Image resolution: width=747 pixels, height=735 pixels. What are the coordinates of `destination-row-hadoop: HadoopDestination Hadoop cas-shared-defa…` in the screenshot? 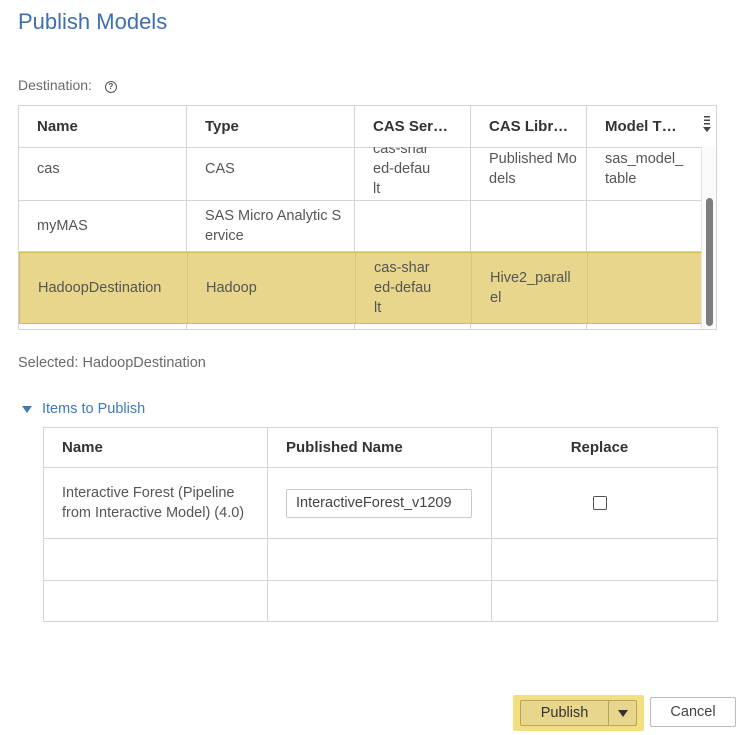 It's located at (361, 288).